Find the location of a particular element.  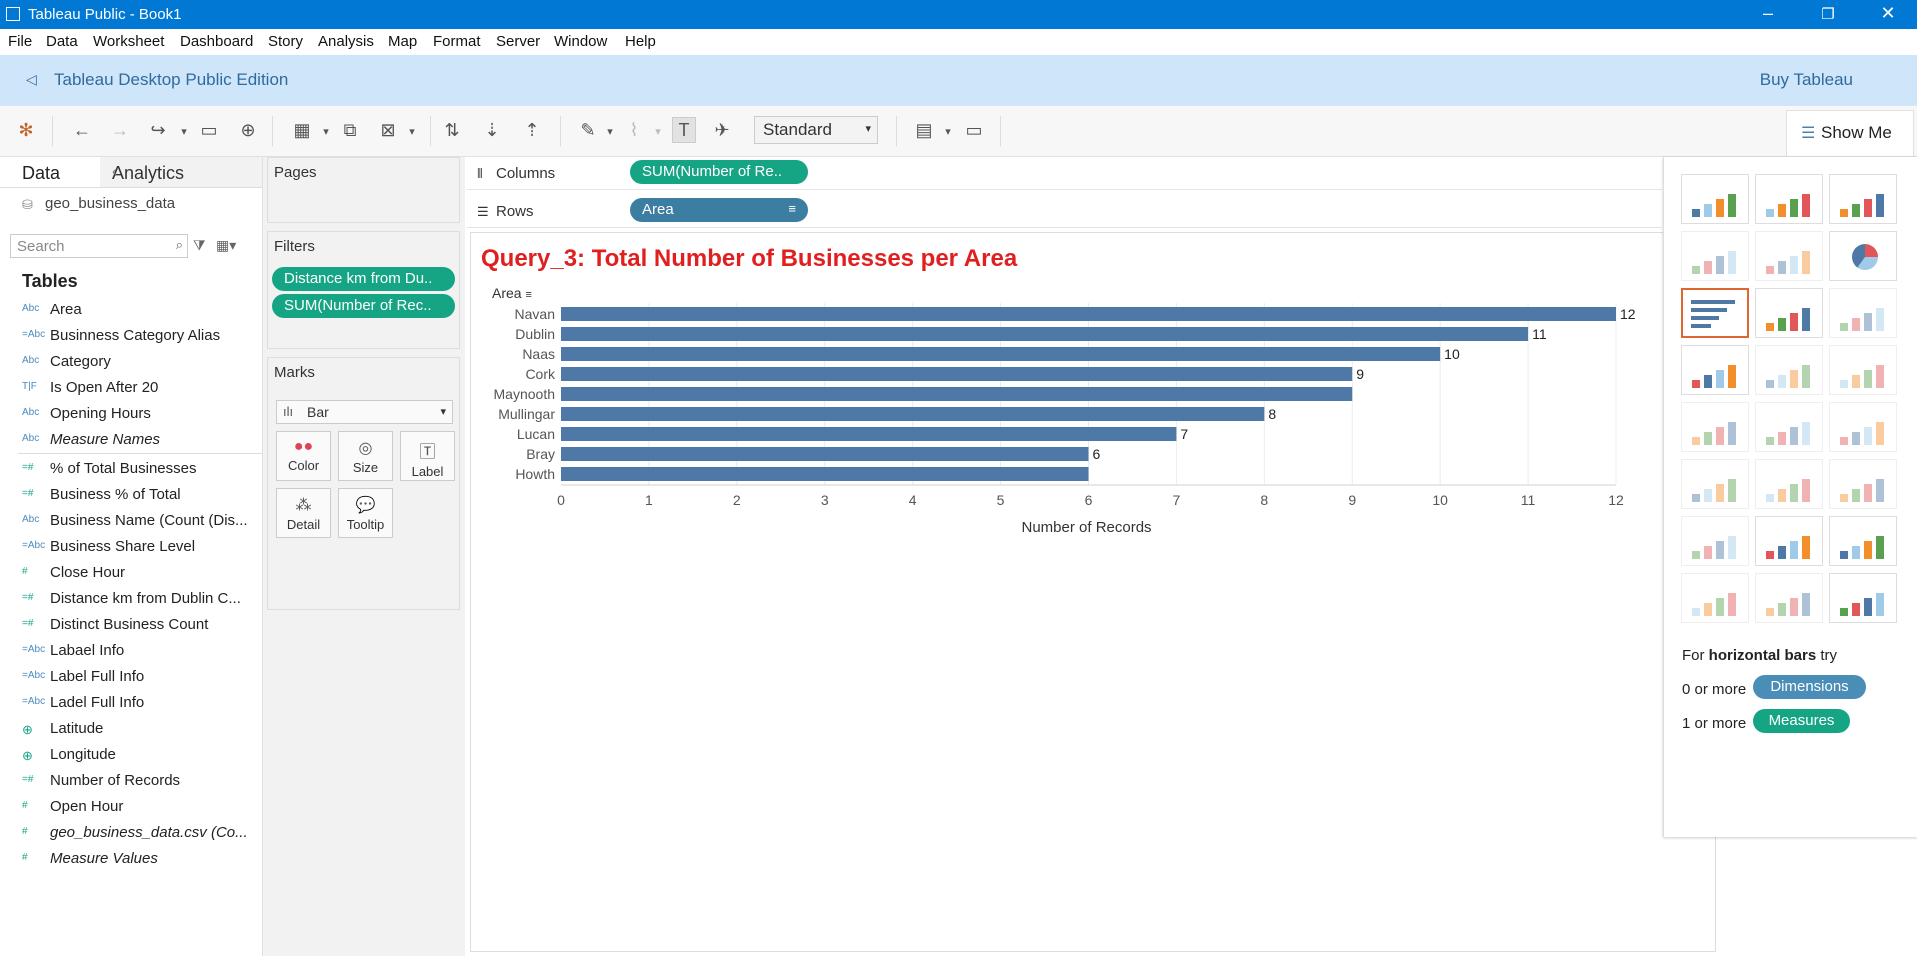

side-by-side-circles-icon is located at coordinates (1863, 370).